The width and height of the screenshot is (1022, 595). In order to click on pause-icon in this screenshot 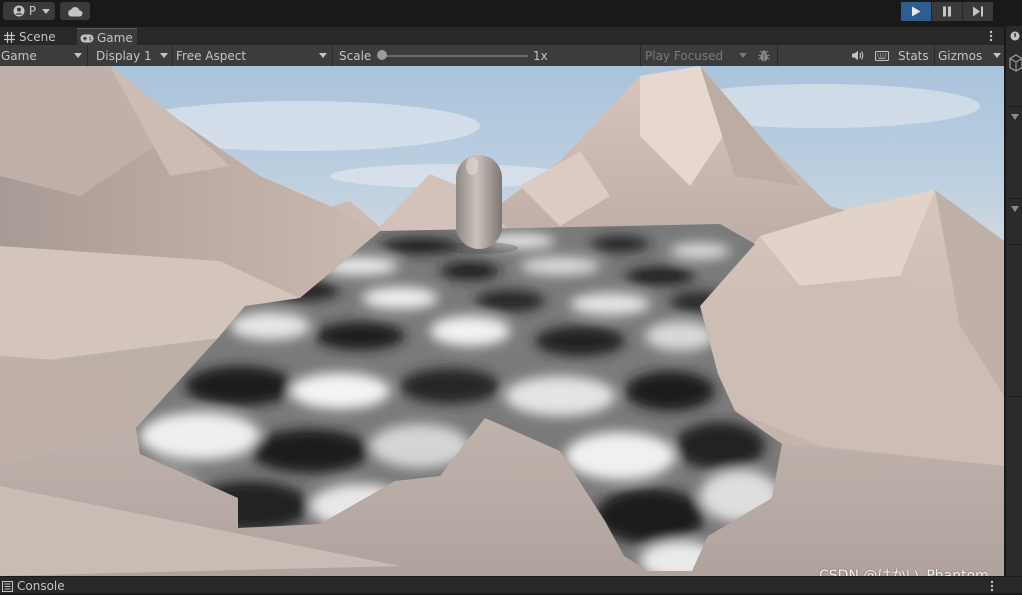, I will do `click(947, 11)`.